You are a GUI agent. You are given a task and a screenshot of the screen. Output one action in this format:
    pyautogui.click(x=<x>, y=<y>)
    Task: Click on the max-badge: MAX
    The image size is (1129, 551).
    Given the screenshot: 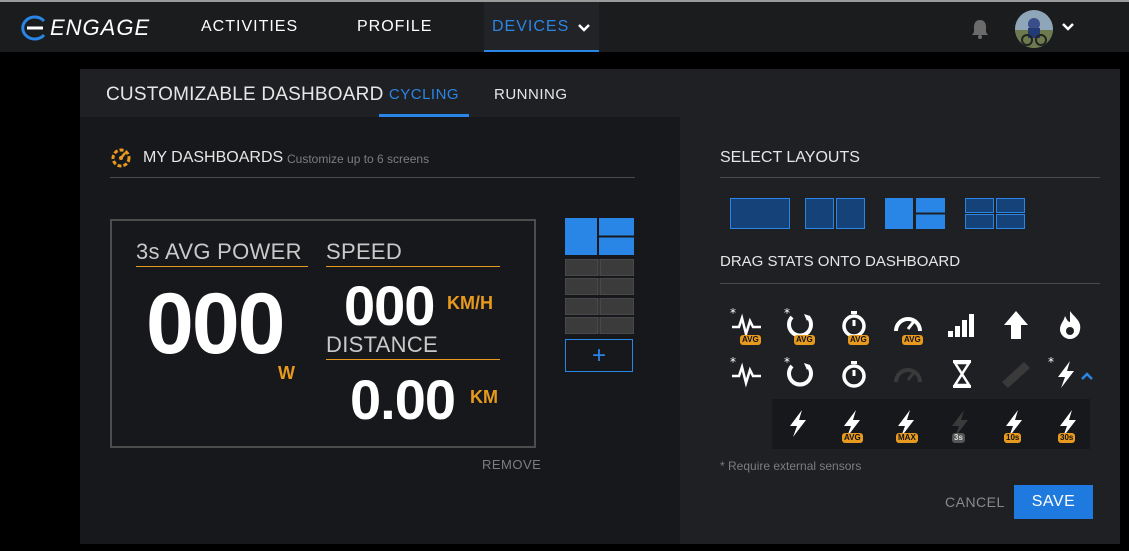 What is the action you would take?
    pyautogui.click(x=907, y=438)
    